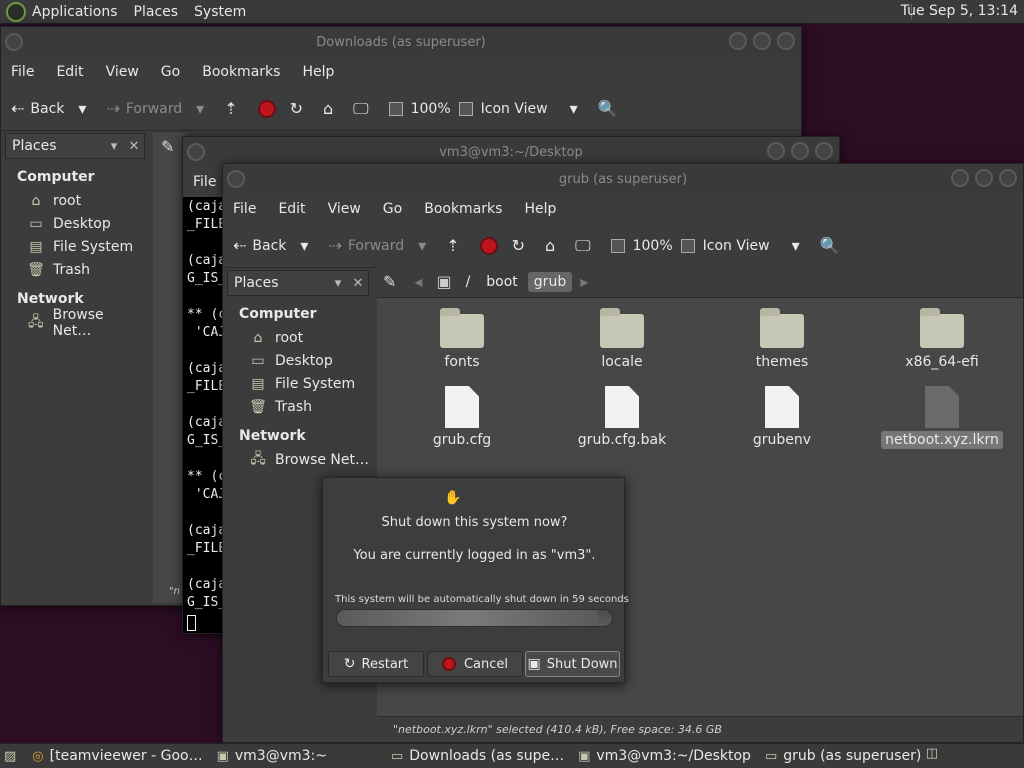  What do you see at coordinates (622, 339) in the screenshot?
I see `folder-item: locale` at bounding box center [622, 339].